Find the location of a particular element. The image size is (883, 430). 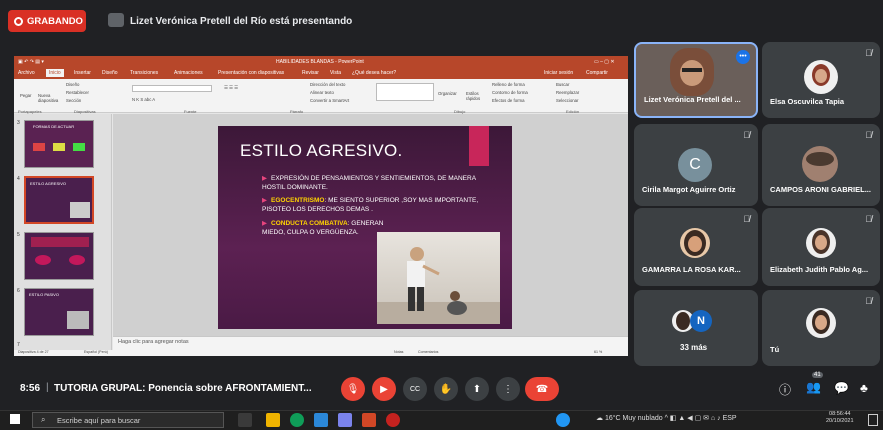

task-view-icon is located at coordinates (245, 420).